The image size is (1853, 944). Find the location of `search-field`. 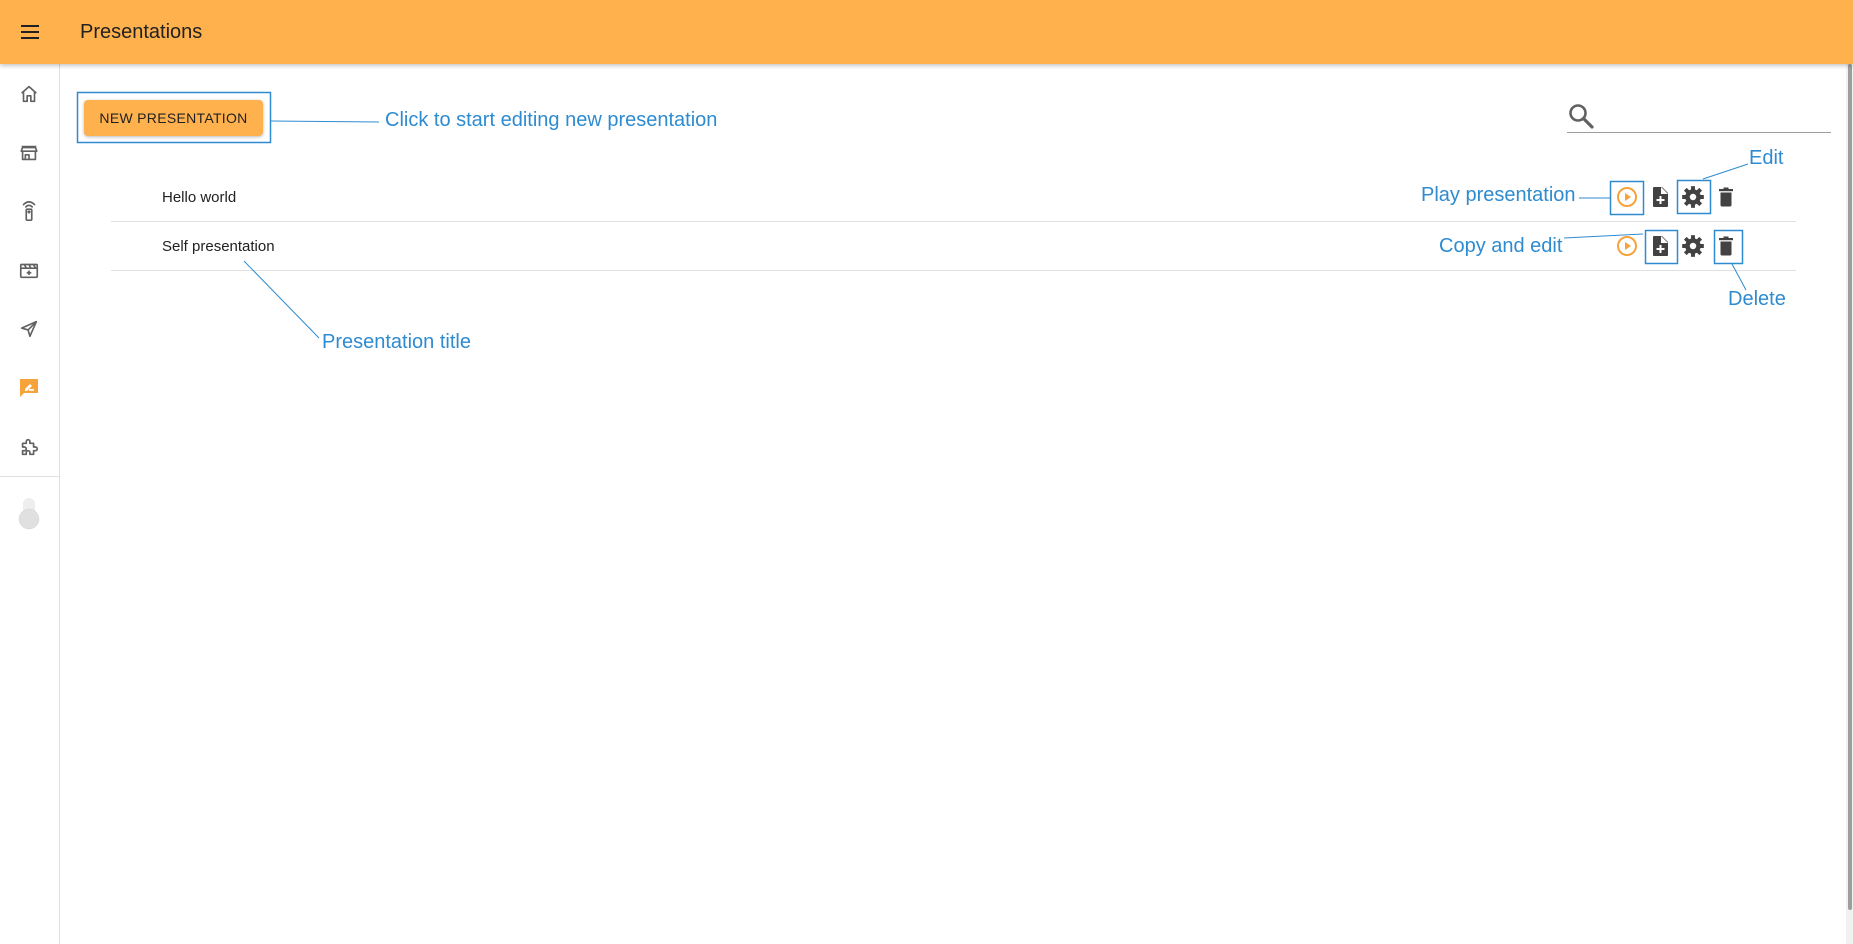

search-field is located at coordinates (1699, 116).